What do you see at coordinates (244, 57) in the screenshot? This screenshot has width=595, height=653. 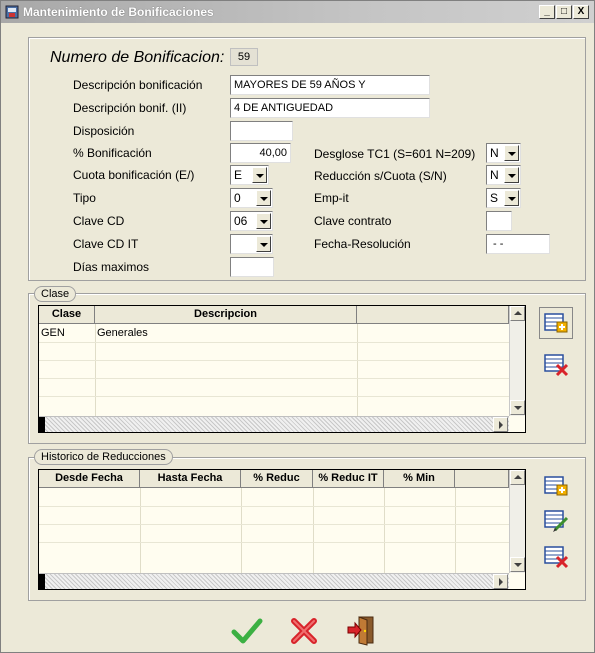 I see `bonificacion-number: 59` at bounding box center [244, 57].